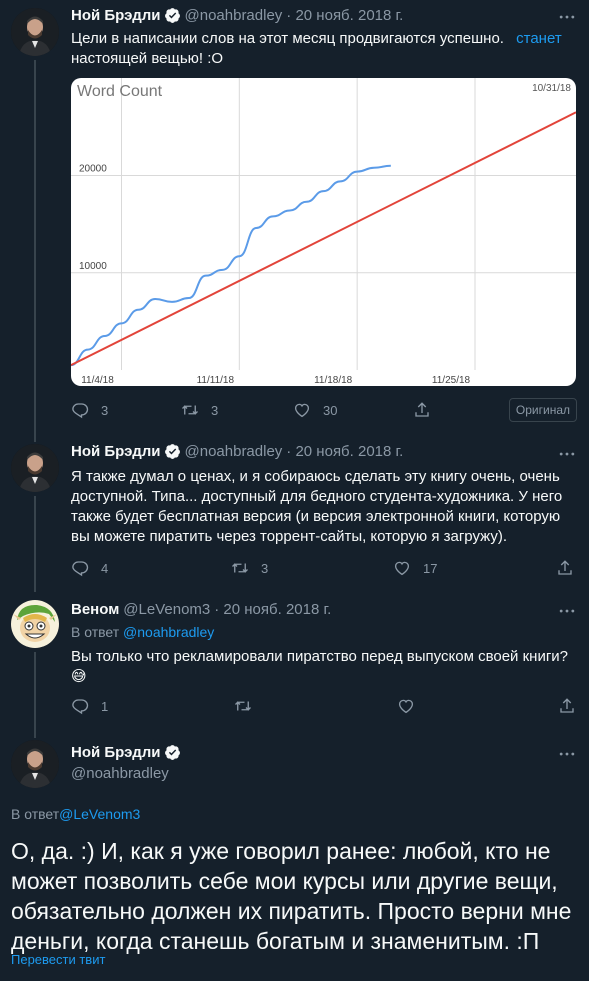  What do you see at coordinates (105, 706) in the screenshot?
I see `reply-count: 1` at bounding box center [105, 706].